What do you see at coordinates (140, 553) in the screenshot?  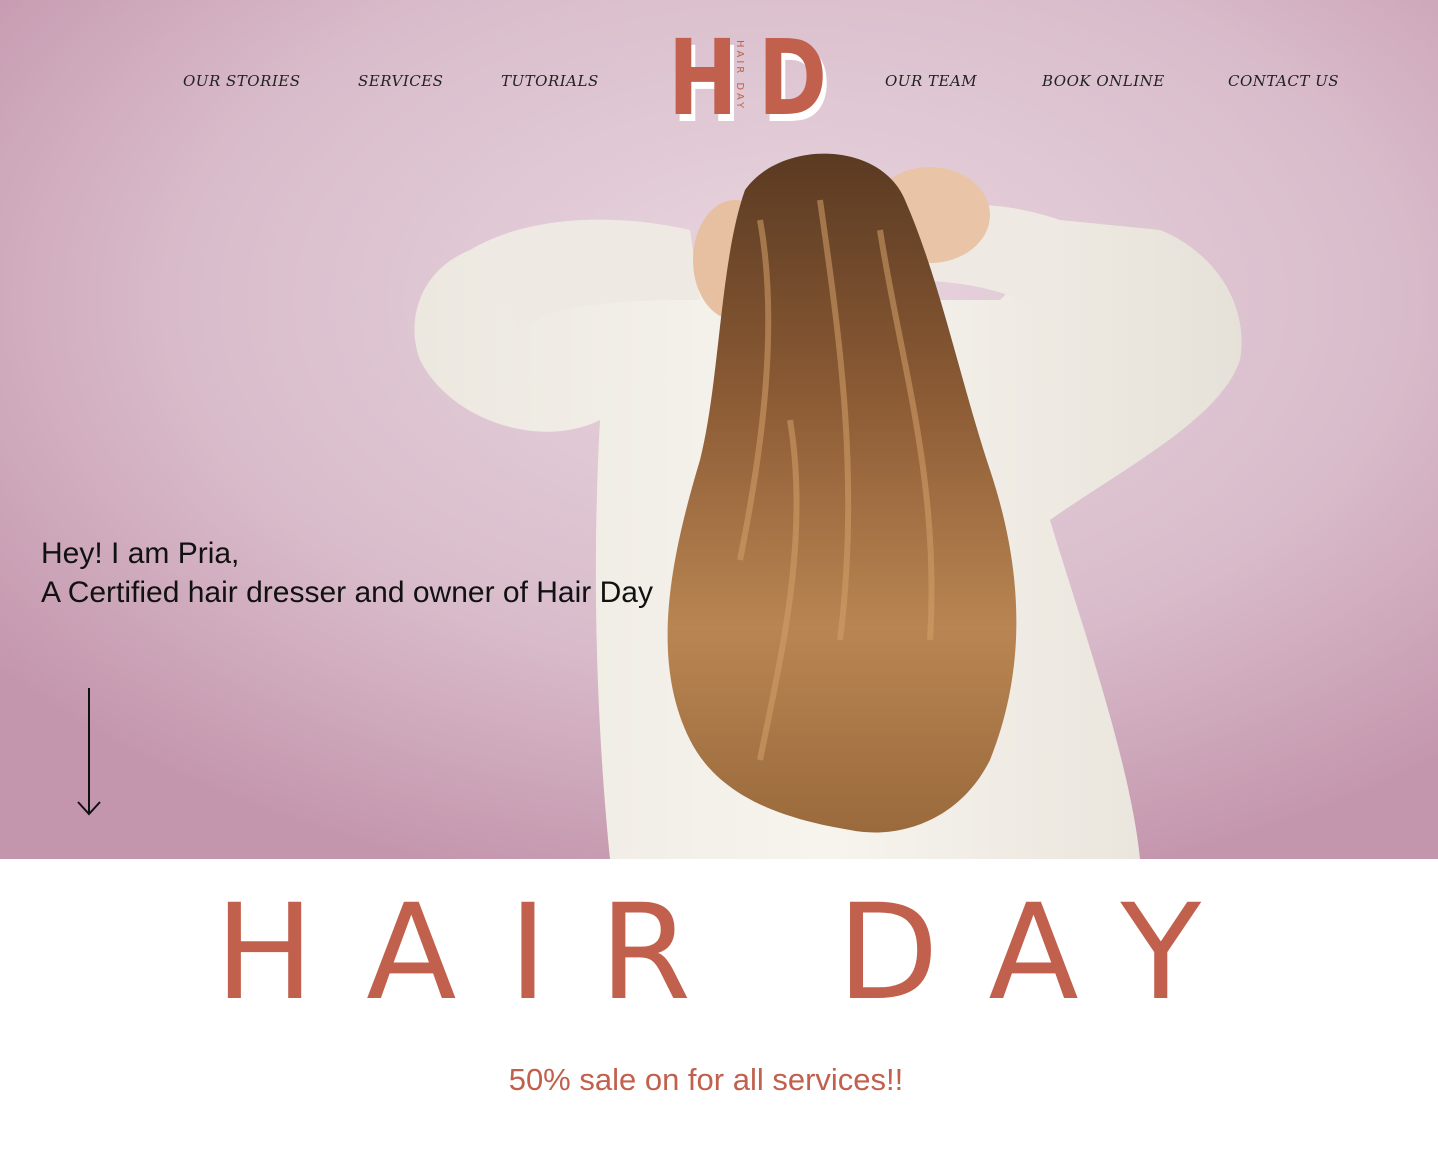 I see `intro-line-1: Hey! I am Pria,` at bounding box center [140, 553].